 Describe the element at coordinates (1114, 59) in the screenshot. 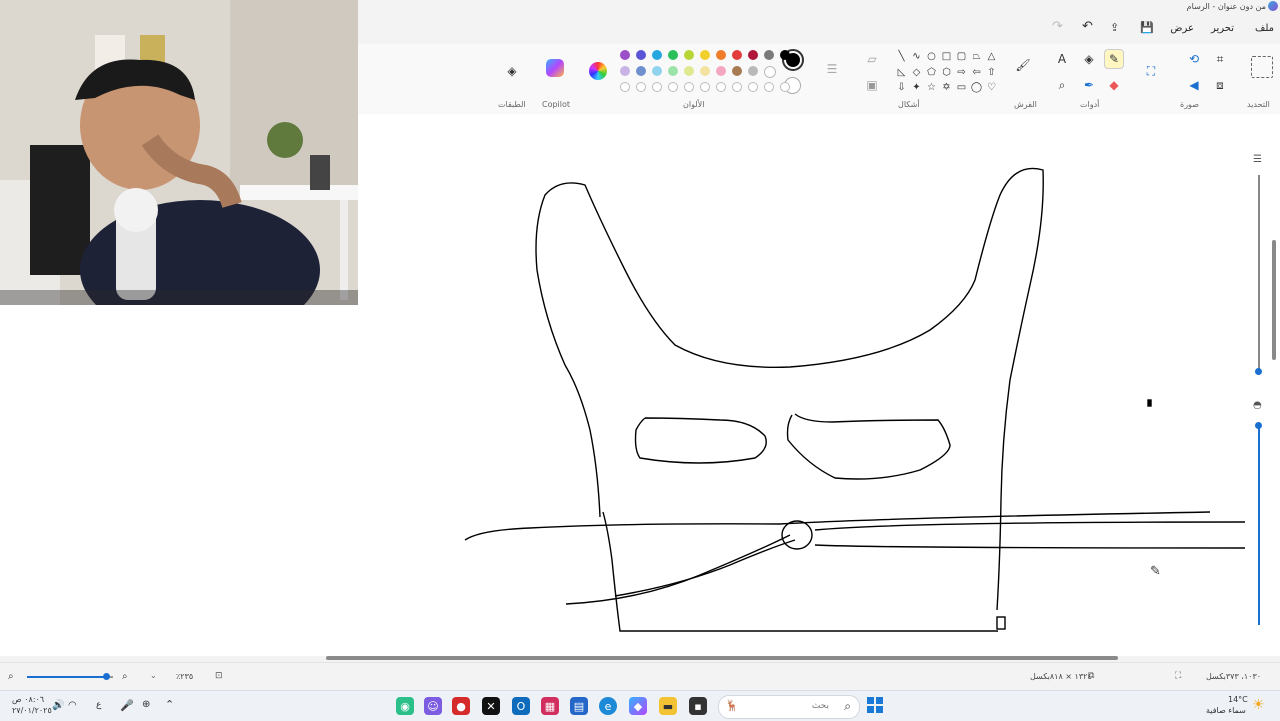

I see `pencil-tool-icon: ✎` at that location.